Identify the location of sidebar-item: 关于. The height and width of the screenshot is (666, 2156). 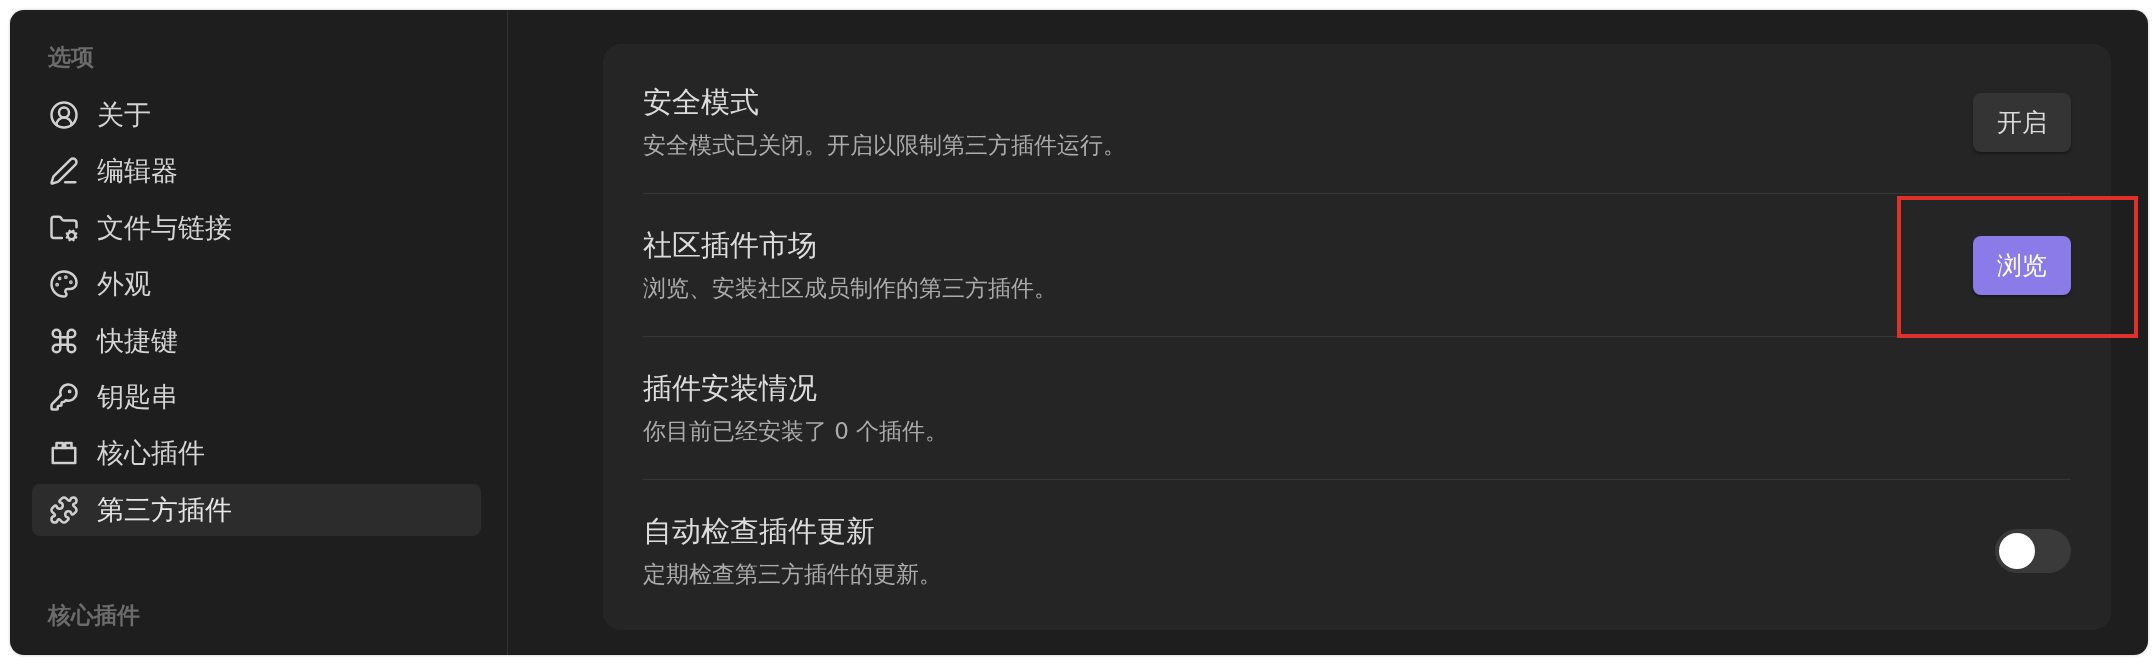
(256, 115).